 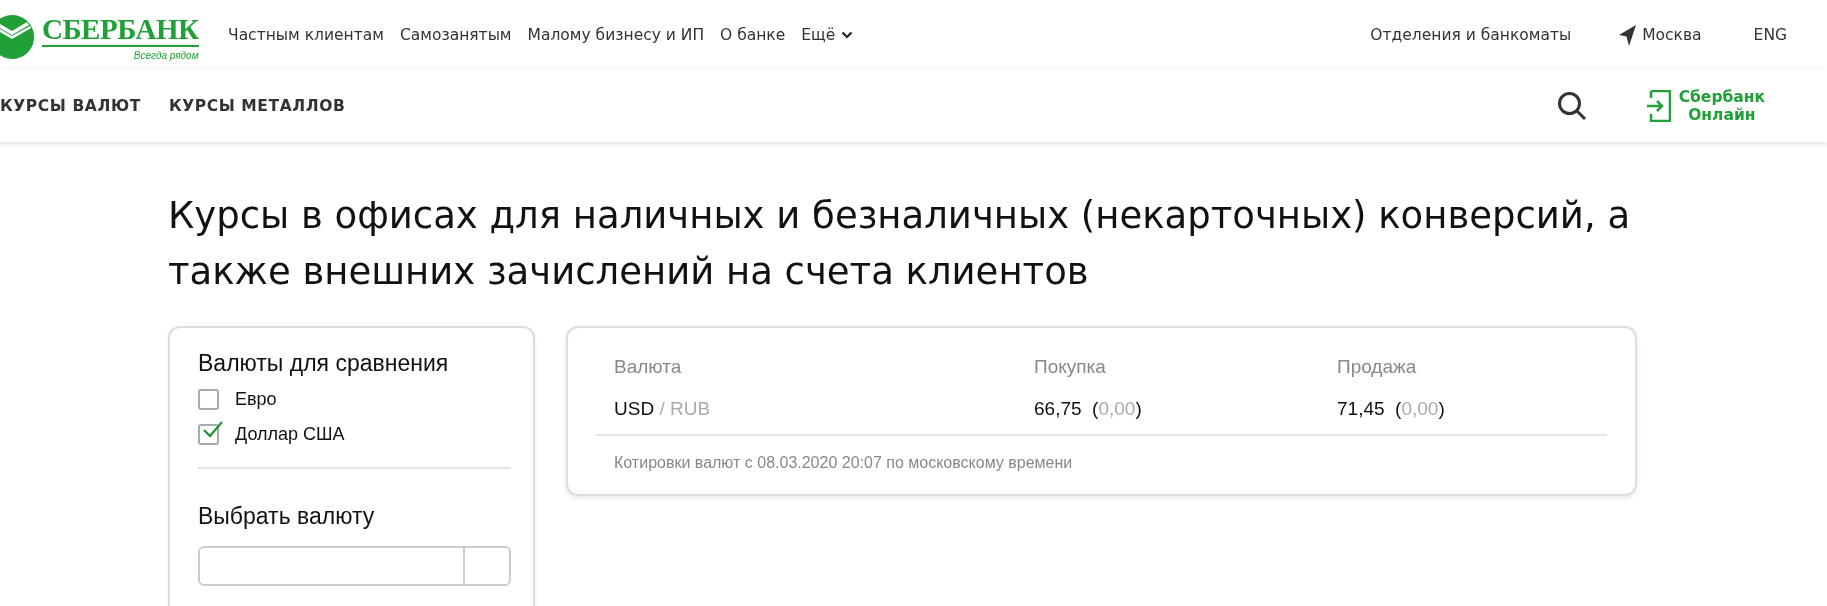 I want to click on column-header: Валюта, so click(x=648, y=367).